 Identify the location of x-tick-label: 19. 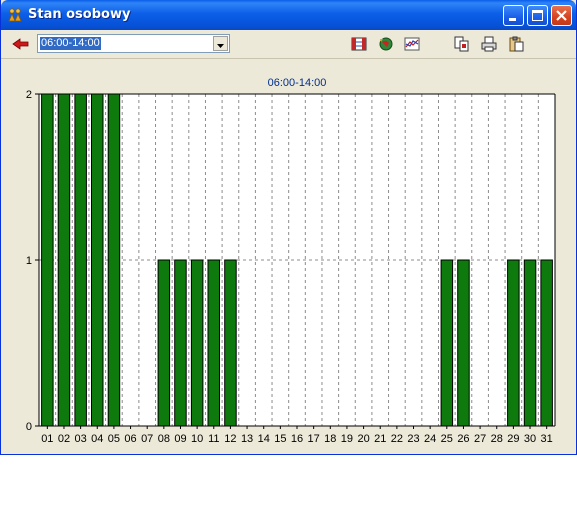
(347, 439).